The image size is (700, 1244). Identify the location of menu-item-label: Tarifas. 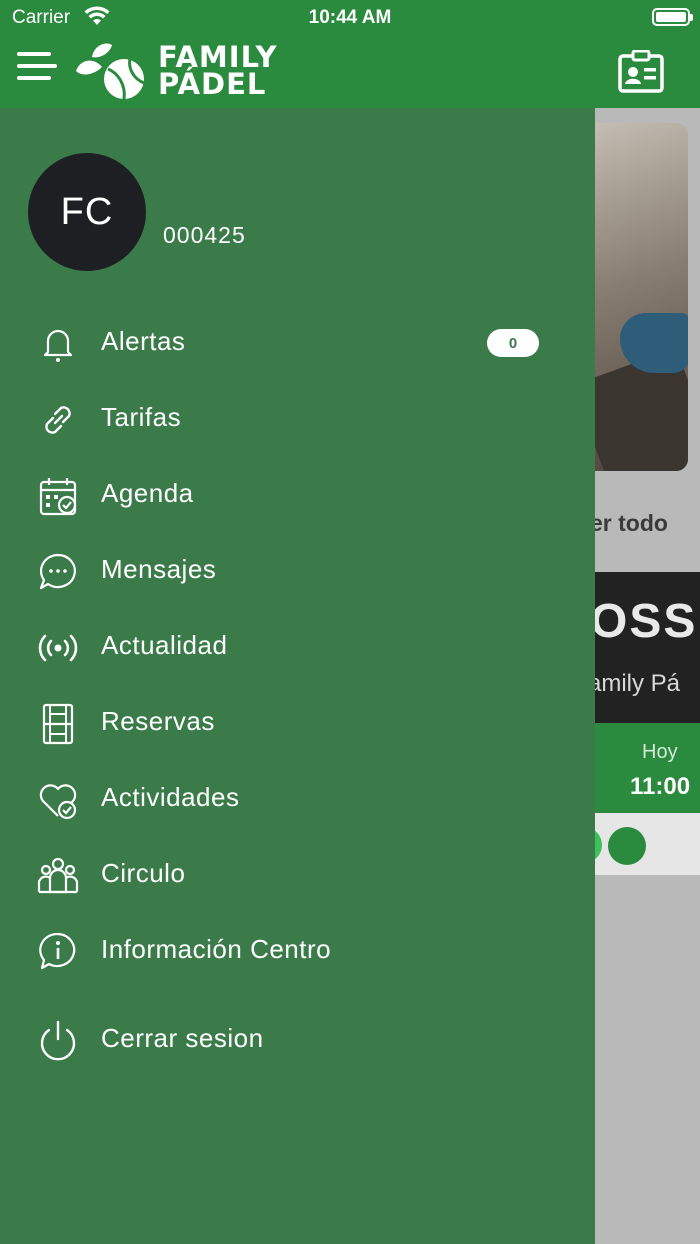
(141, 417).